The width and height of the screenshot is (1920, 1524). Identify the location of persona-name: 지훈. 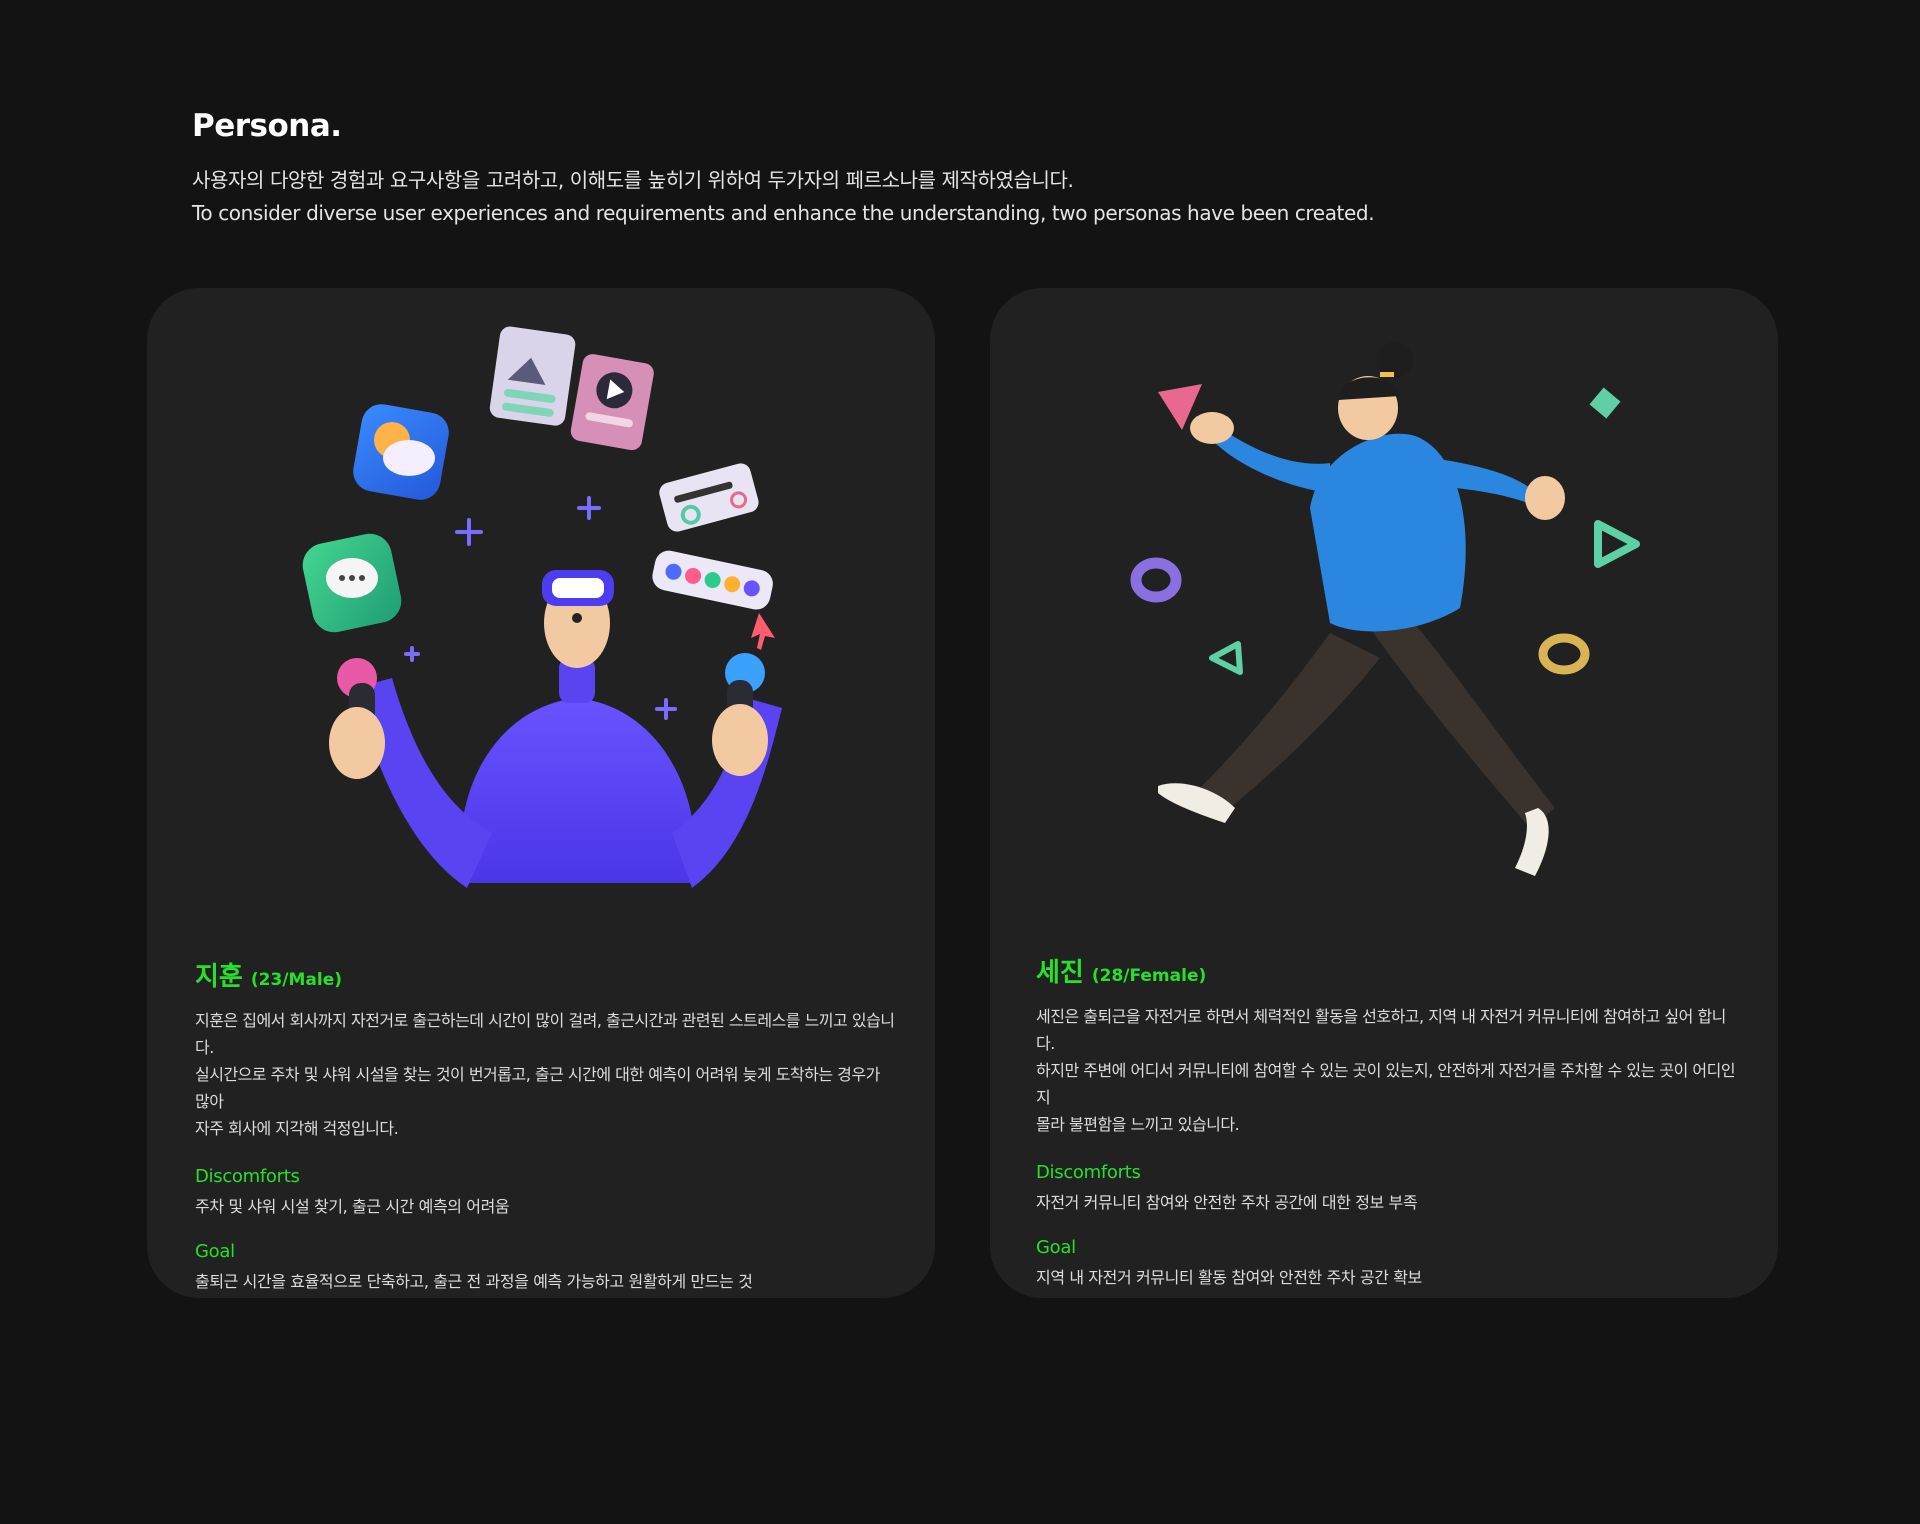
(219, 977).